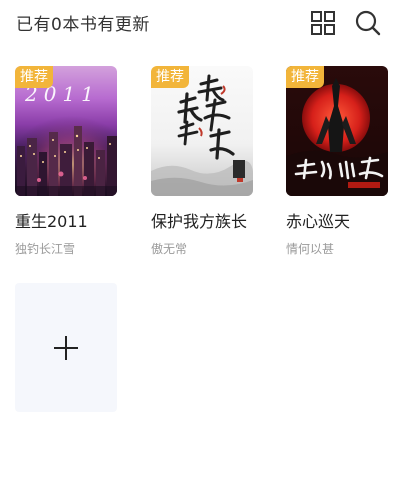  I want to click on update-status-text: 已有0本书有更新, so click(83, 25).